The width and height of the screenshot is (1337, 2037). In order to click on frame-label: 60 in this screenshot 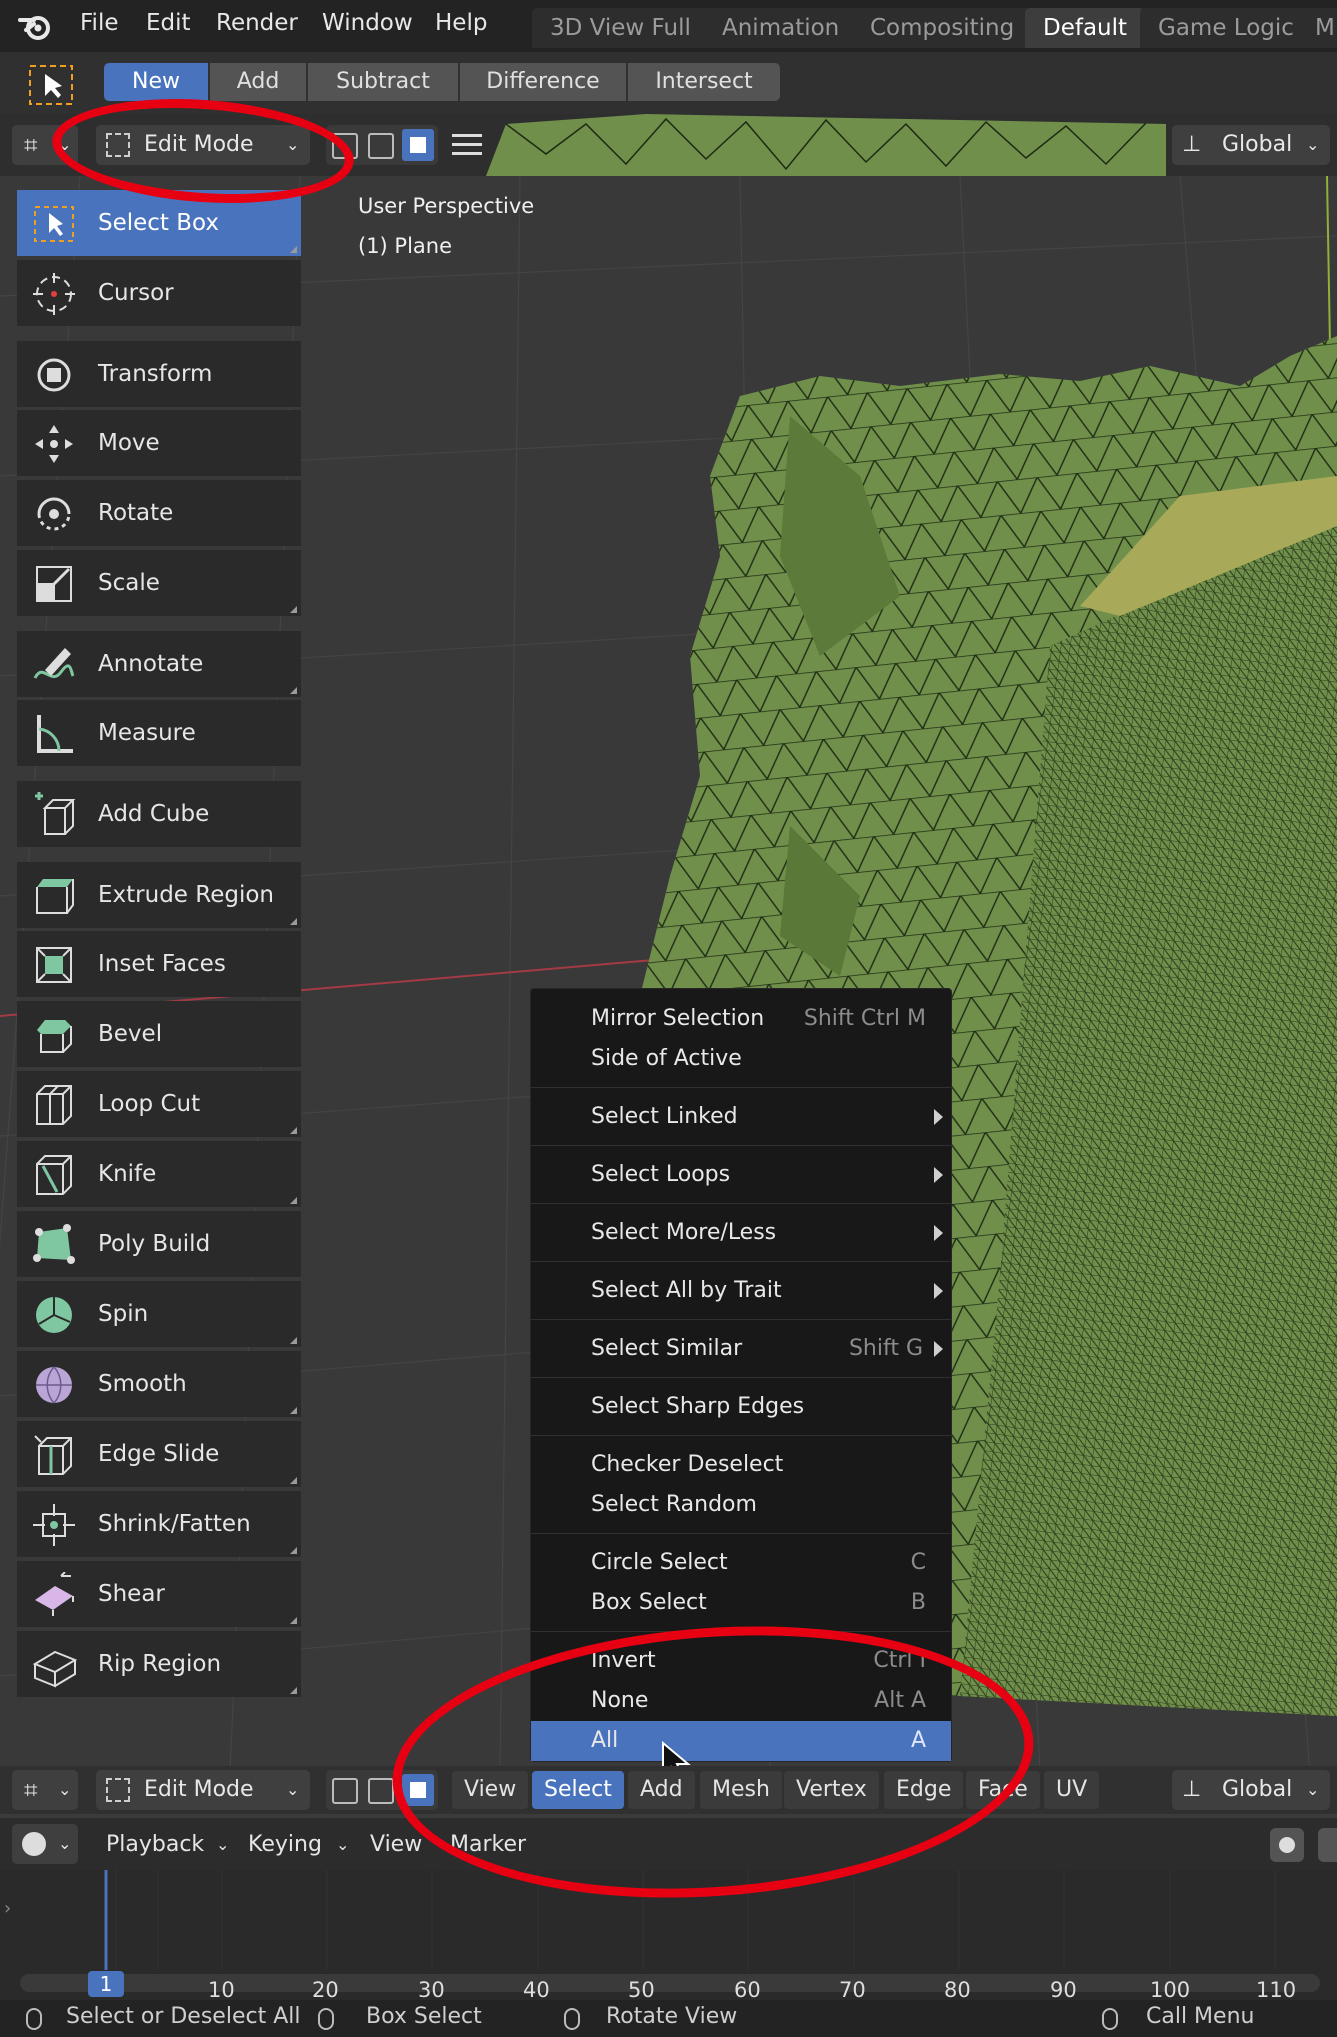, I will do `click(747, 1990)`.